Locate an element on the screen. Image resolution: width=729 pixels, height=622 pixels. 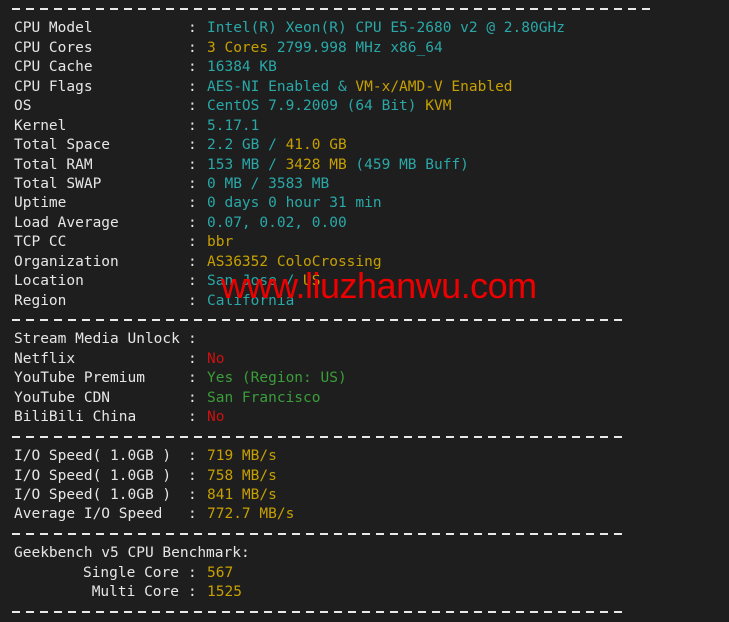
geekbench-value: 567 is located at coordinates (220, 572).